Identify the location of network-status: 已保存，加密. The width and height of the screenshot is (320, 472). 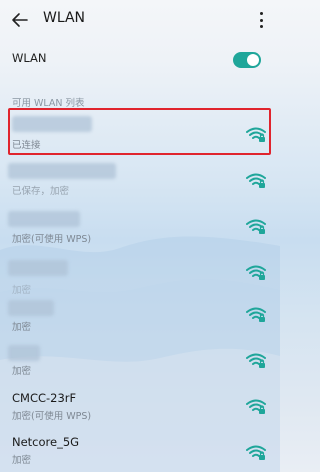
(41, 191).